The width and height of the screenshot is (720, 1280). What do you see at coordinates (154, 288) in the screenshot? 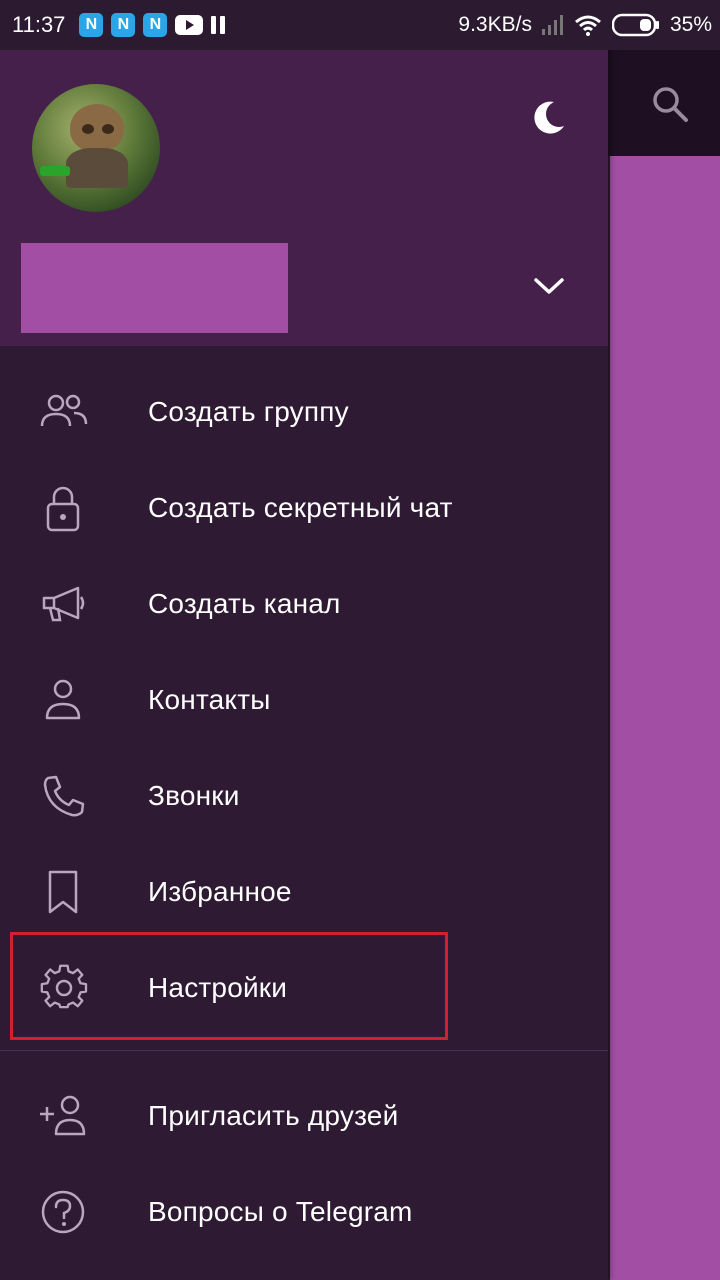
I see `account-name-redacted` at bounding box center [154, 288].